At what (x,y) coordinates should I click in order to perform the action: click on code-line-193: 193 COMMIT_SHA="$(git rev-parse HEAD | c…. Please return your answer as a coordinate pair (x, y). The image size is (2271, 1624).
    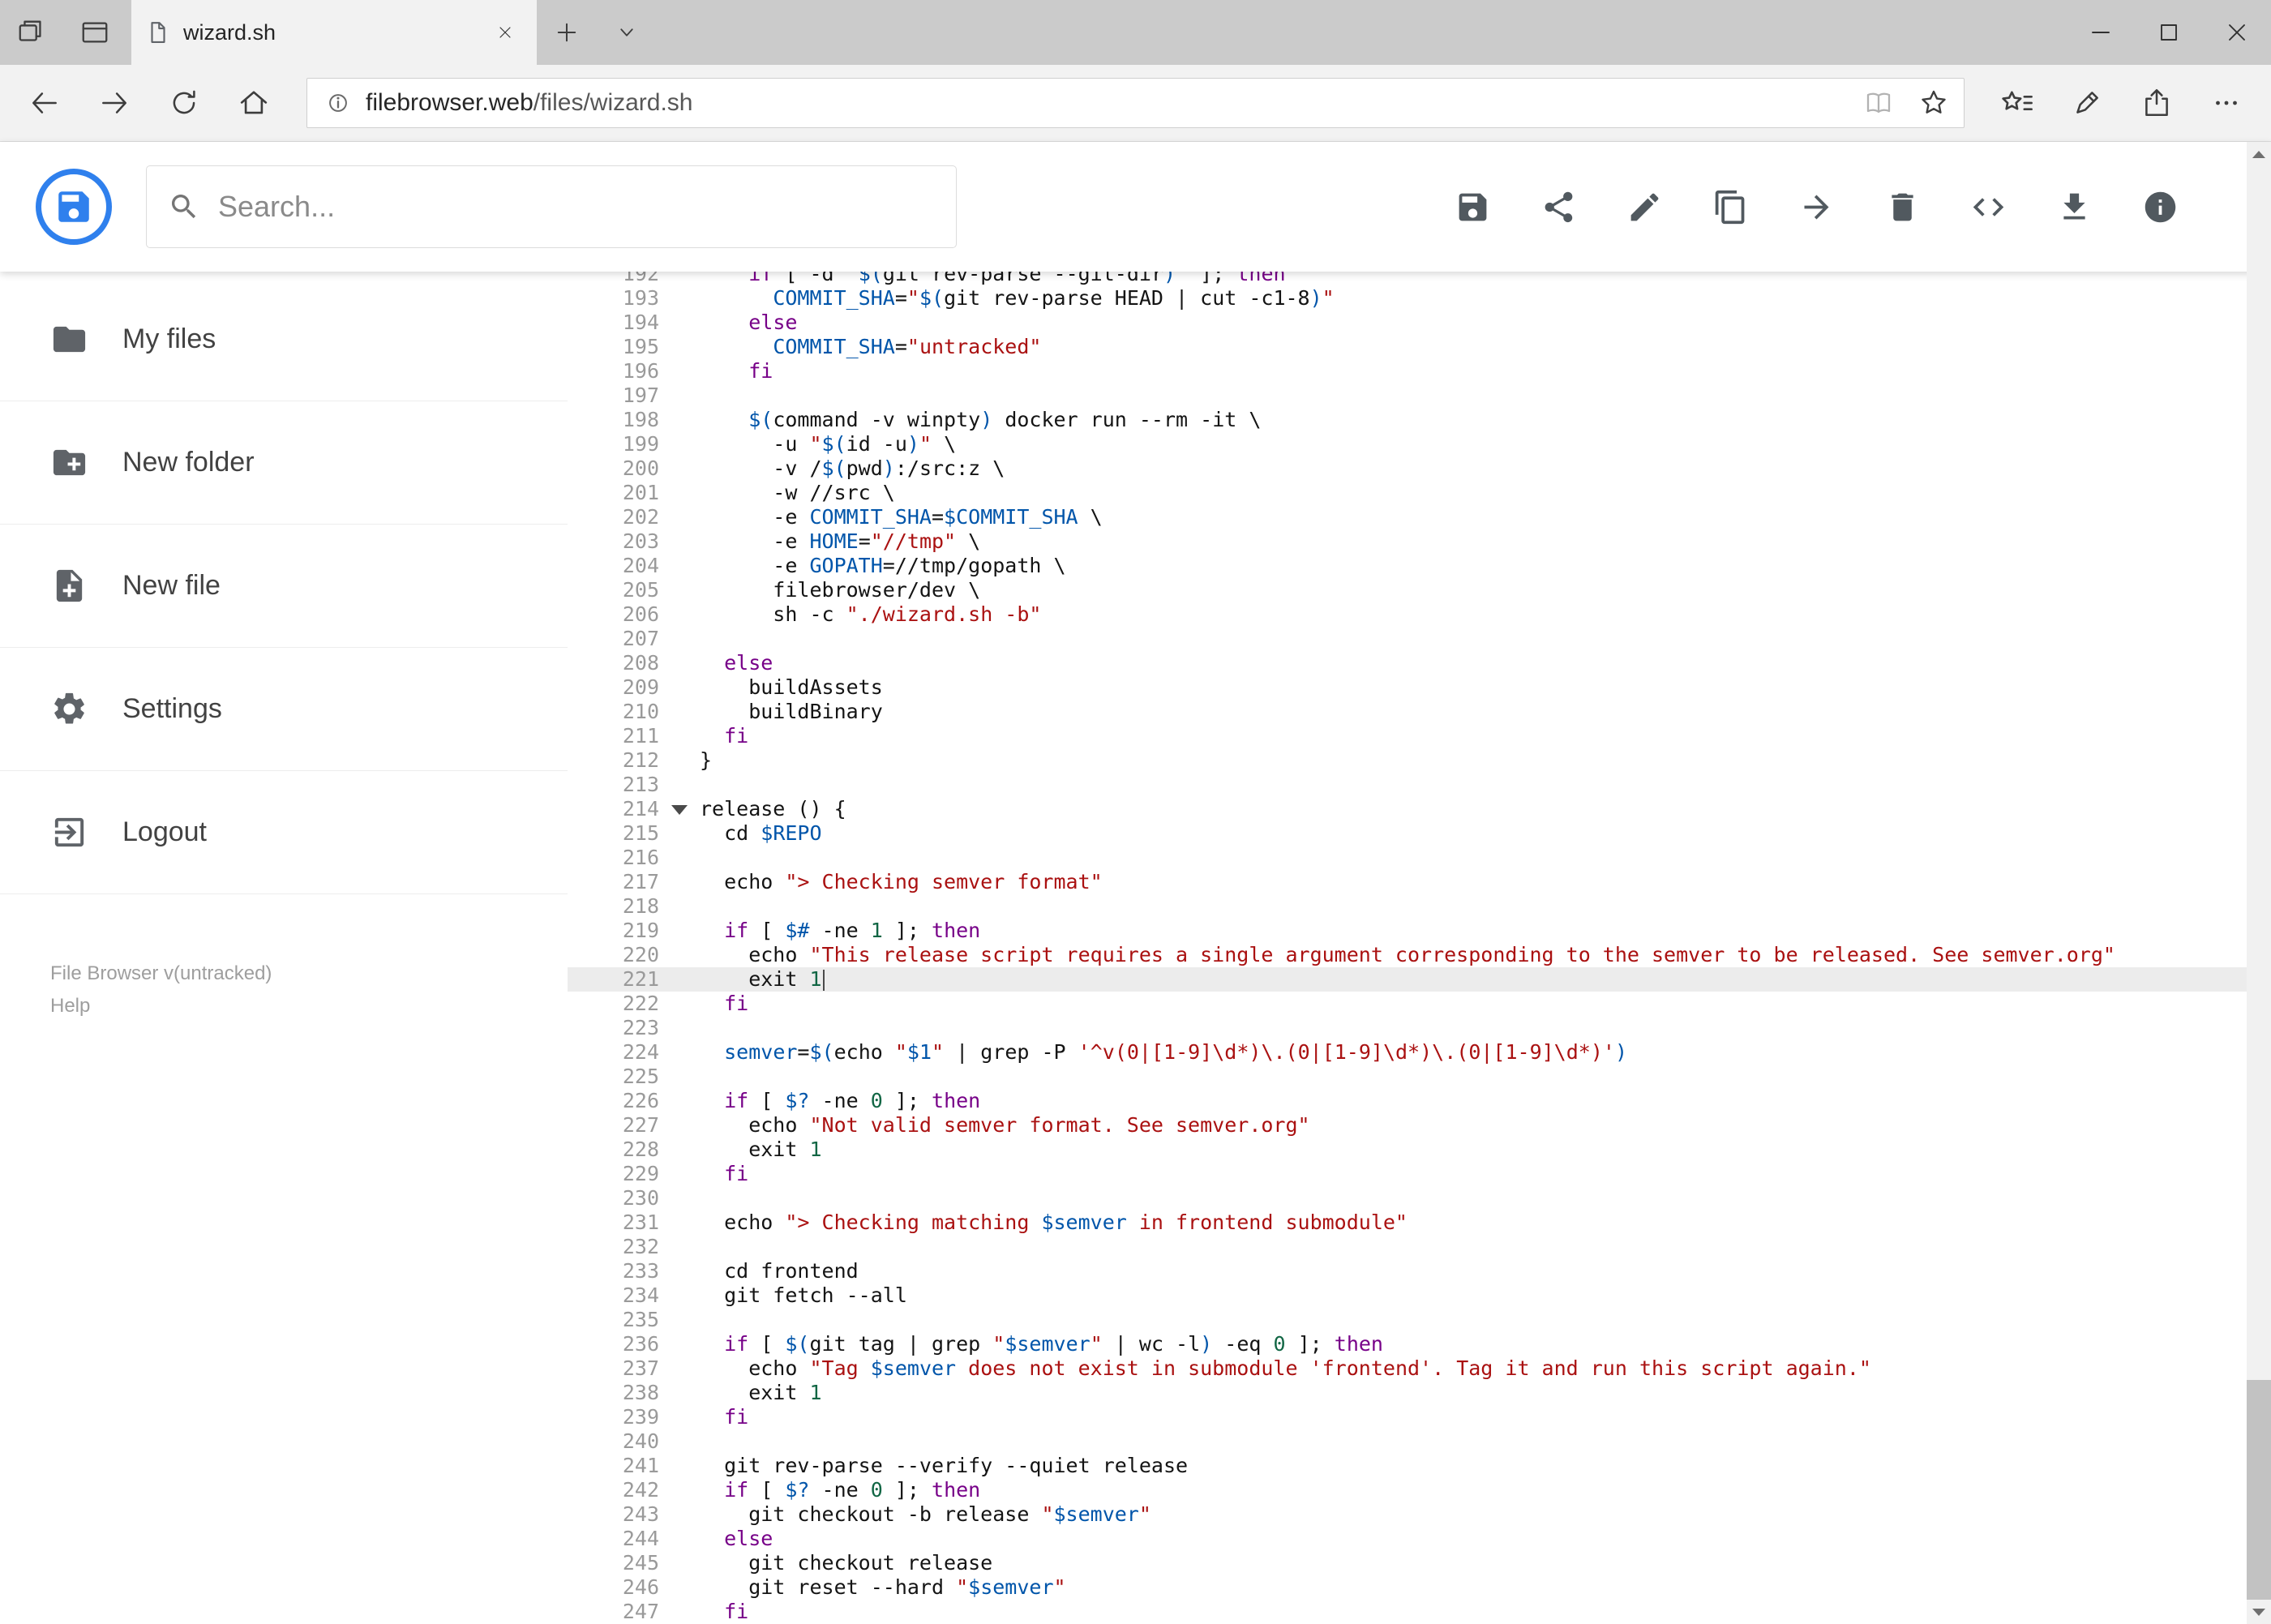
    Looking at the image, I should click on (1420, 298).